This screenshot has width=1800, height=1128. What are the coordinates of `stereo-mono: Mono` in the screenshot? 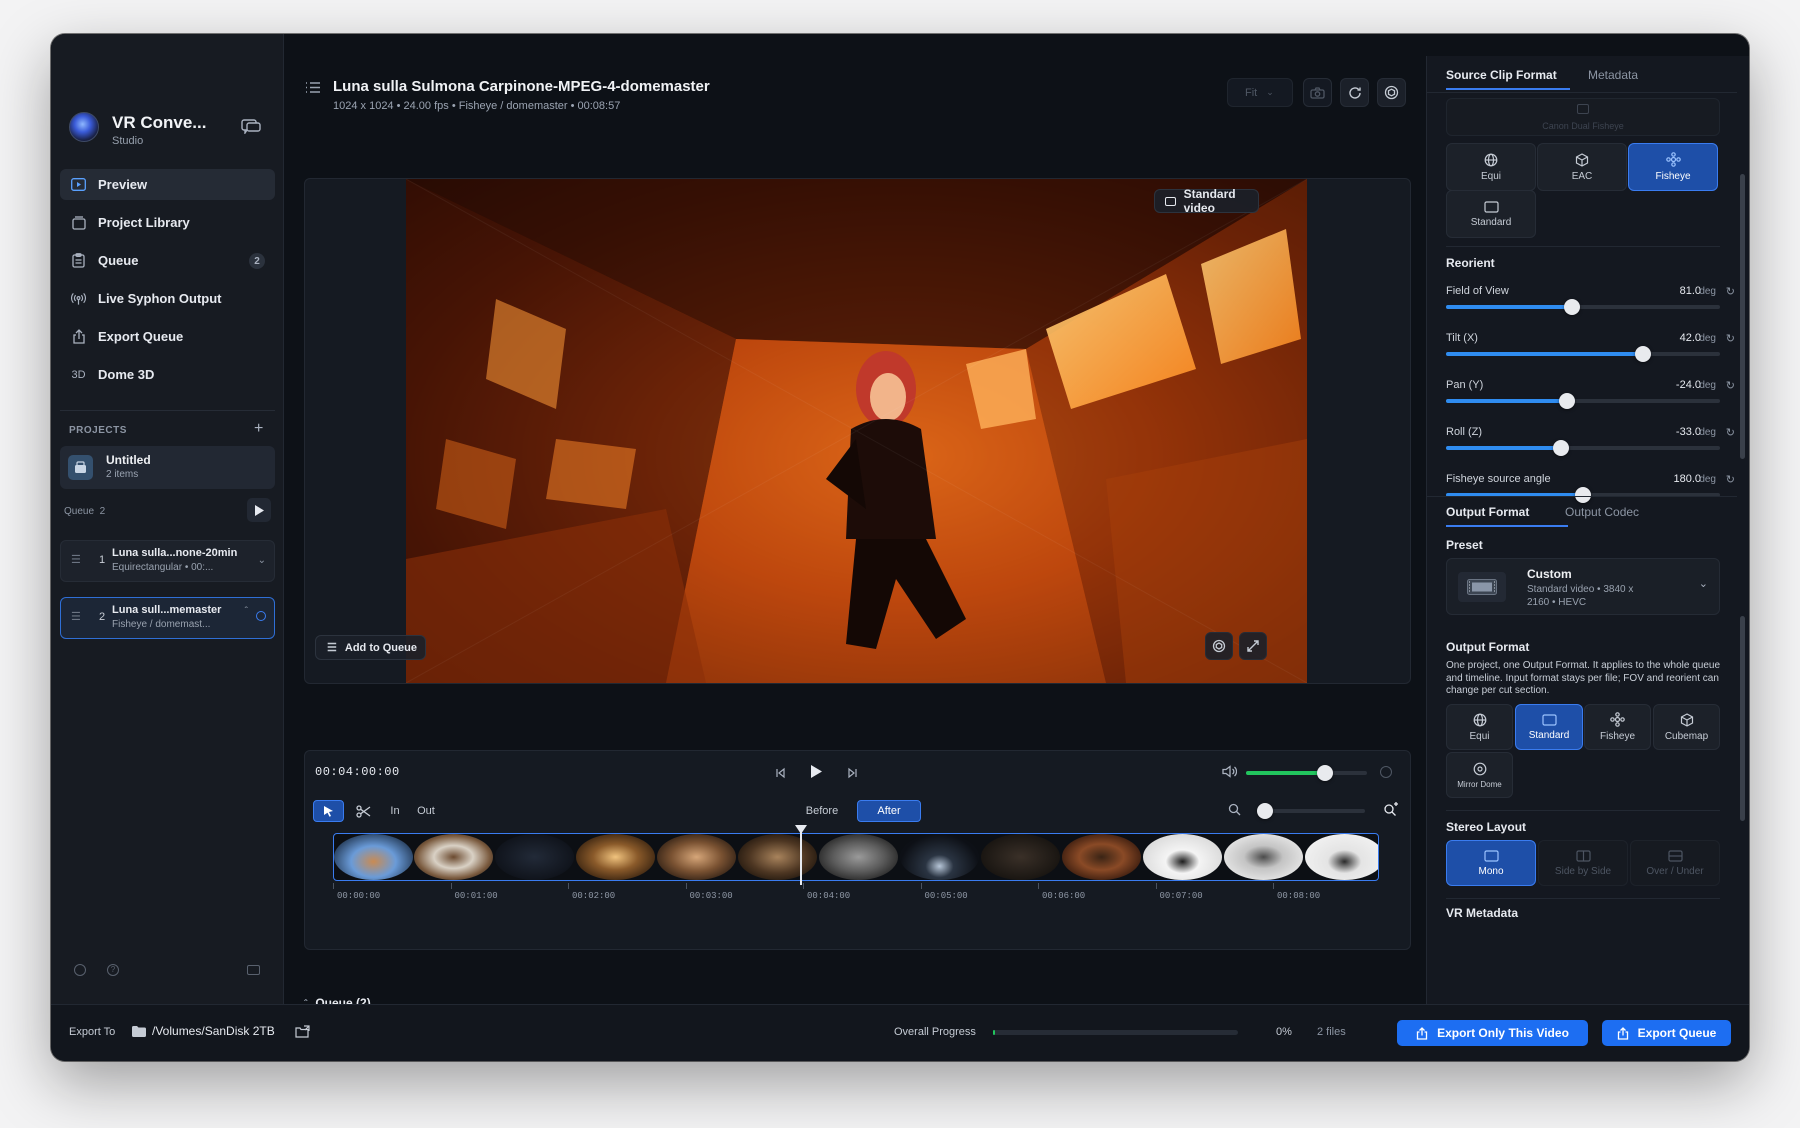 It's located at (1491, 863).